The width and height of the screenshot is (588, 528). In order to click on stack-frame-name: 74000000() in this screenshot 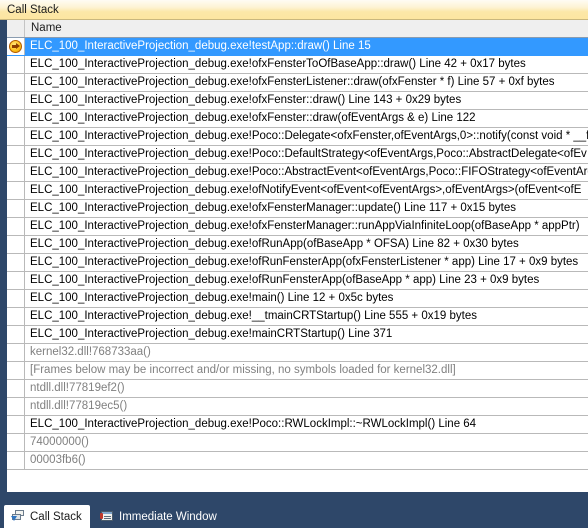, I will do `click(59, 442)`.